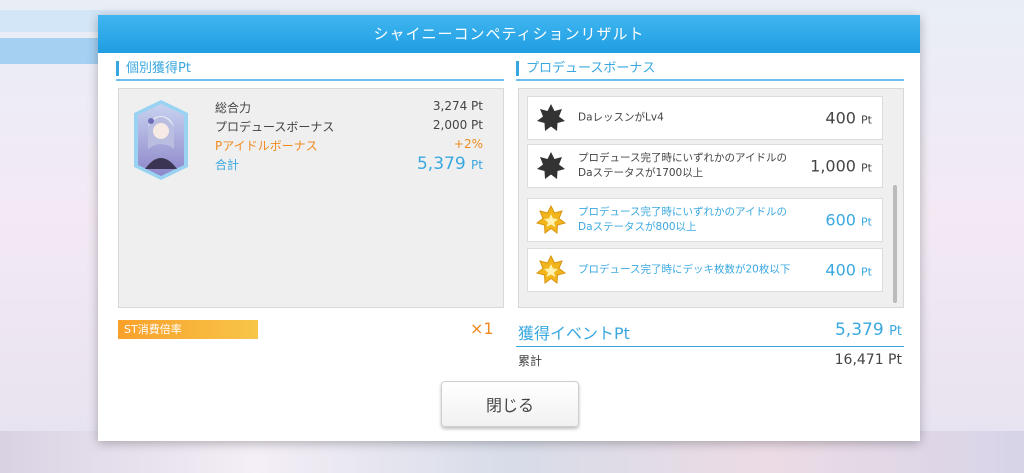 This screenshot has width=1024, height=473. What do you see at coordinates (349, 108) in the screenshot?
I see `stat-row-total-power: 総合力 3,274 Pt` at bounding box center [349, 108].